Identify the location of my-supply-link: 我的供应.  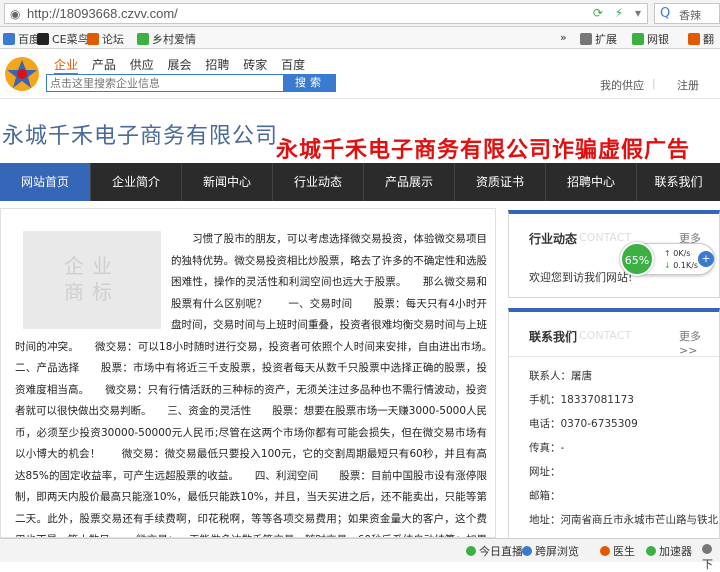
(622, 85).